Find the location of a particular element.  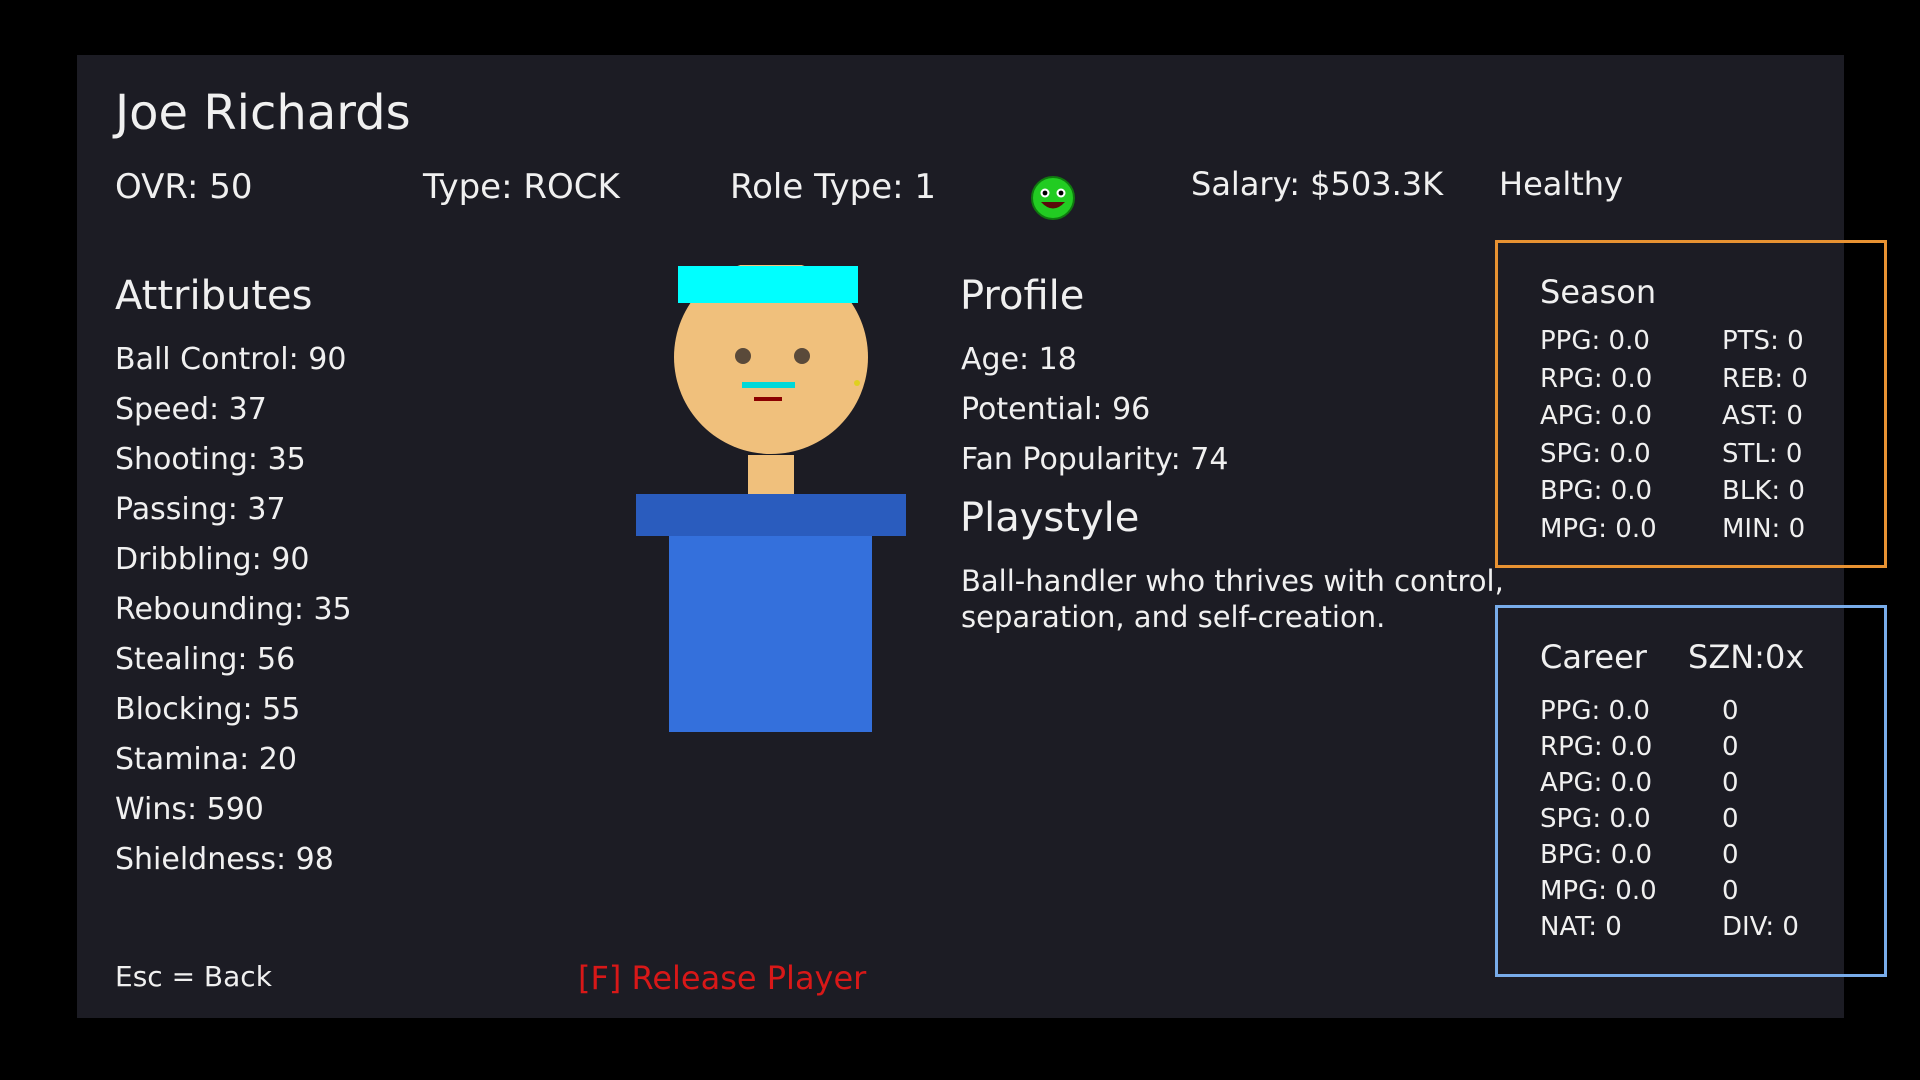

profile-list: Age: 18 Potential: 96 Fan Popularity: 74 is located at coordinates (1094, 410).